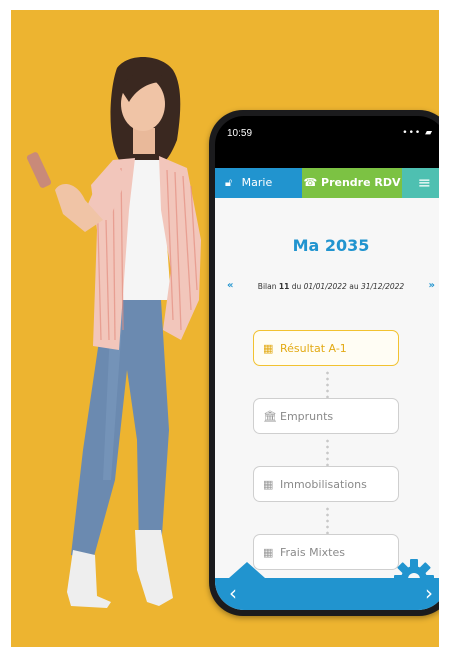 The width and height of the screenshot is (449, 657). What do you see at coordinates (424, 182) in the screenshot?
I see `hamburger-icon: ≡` at bounding box center [424, 182].